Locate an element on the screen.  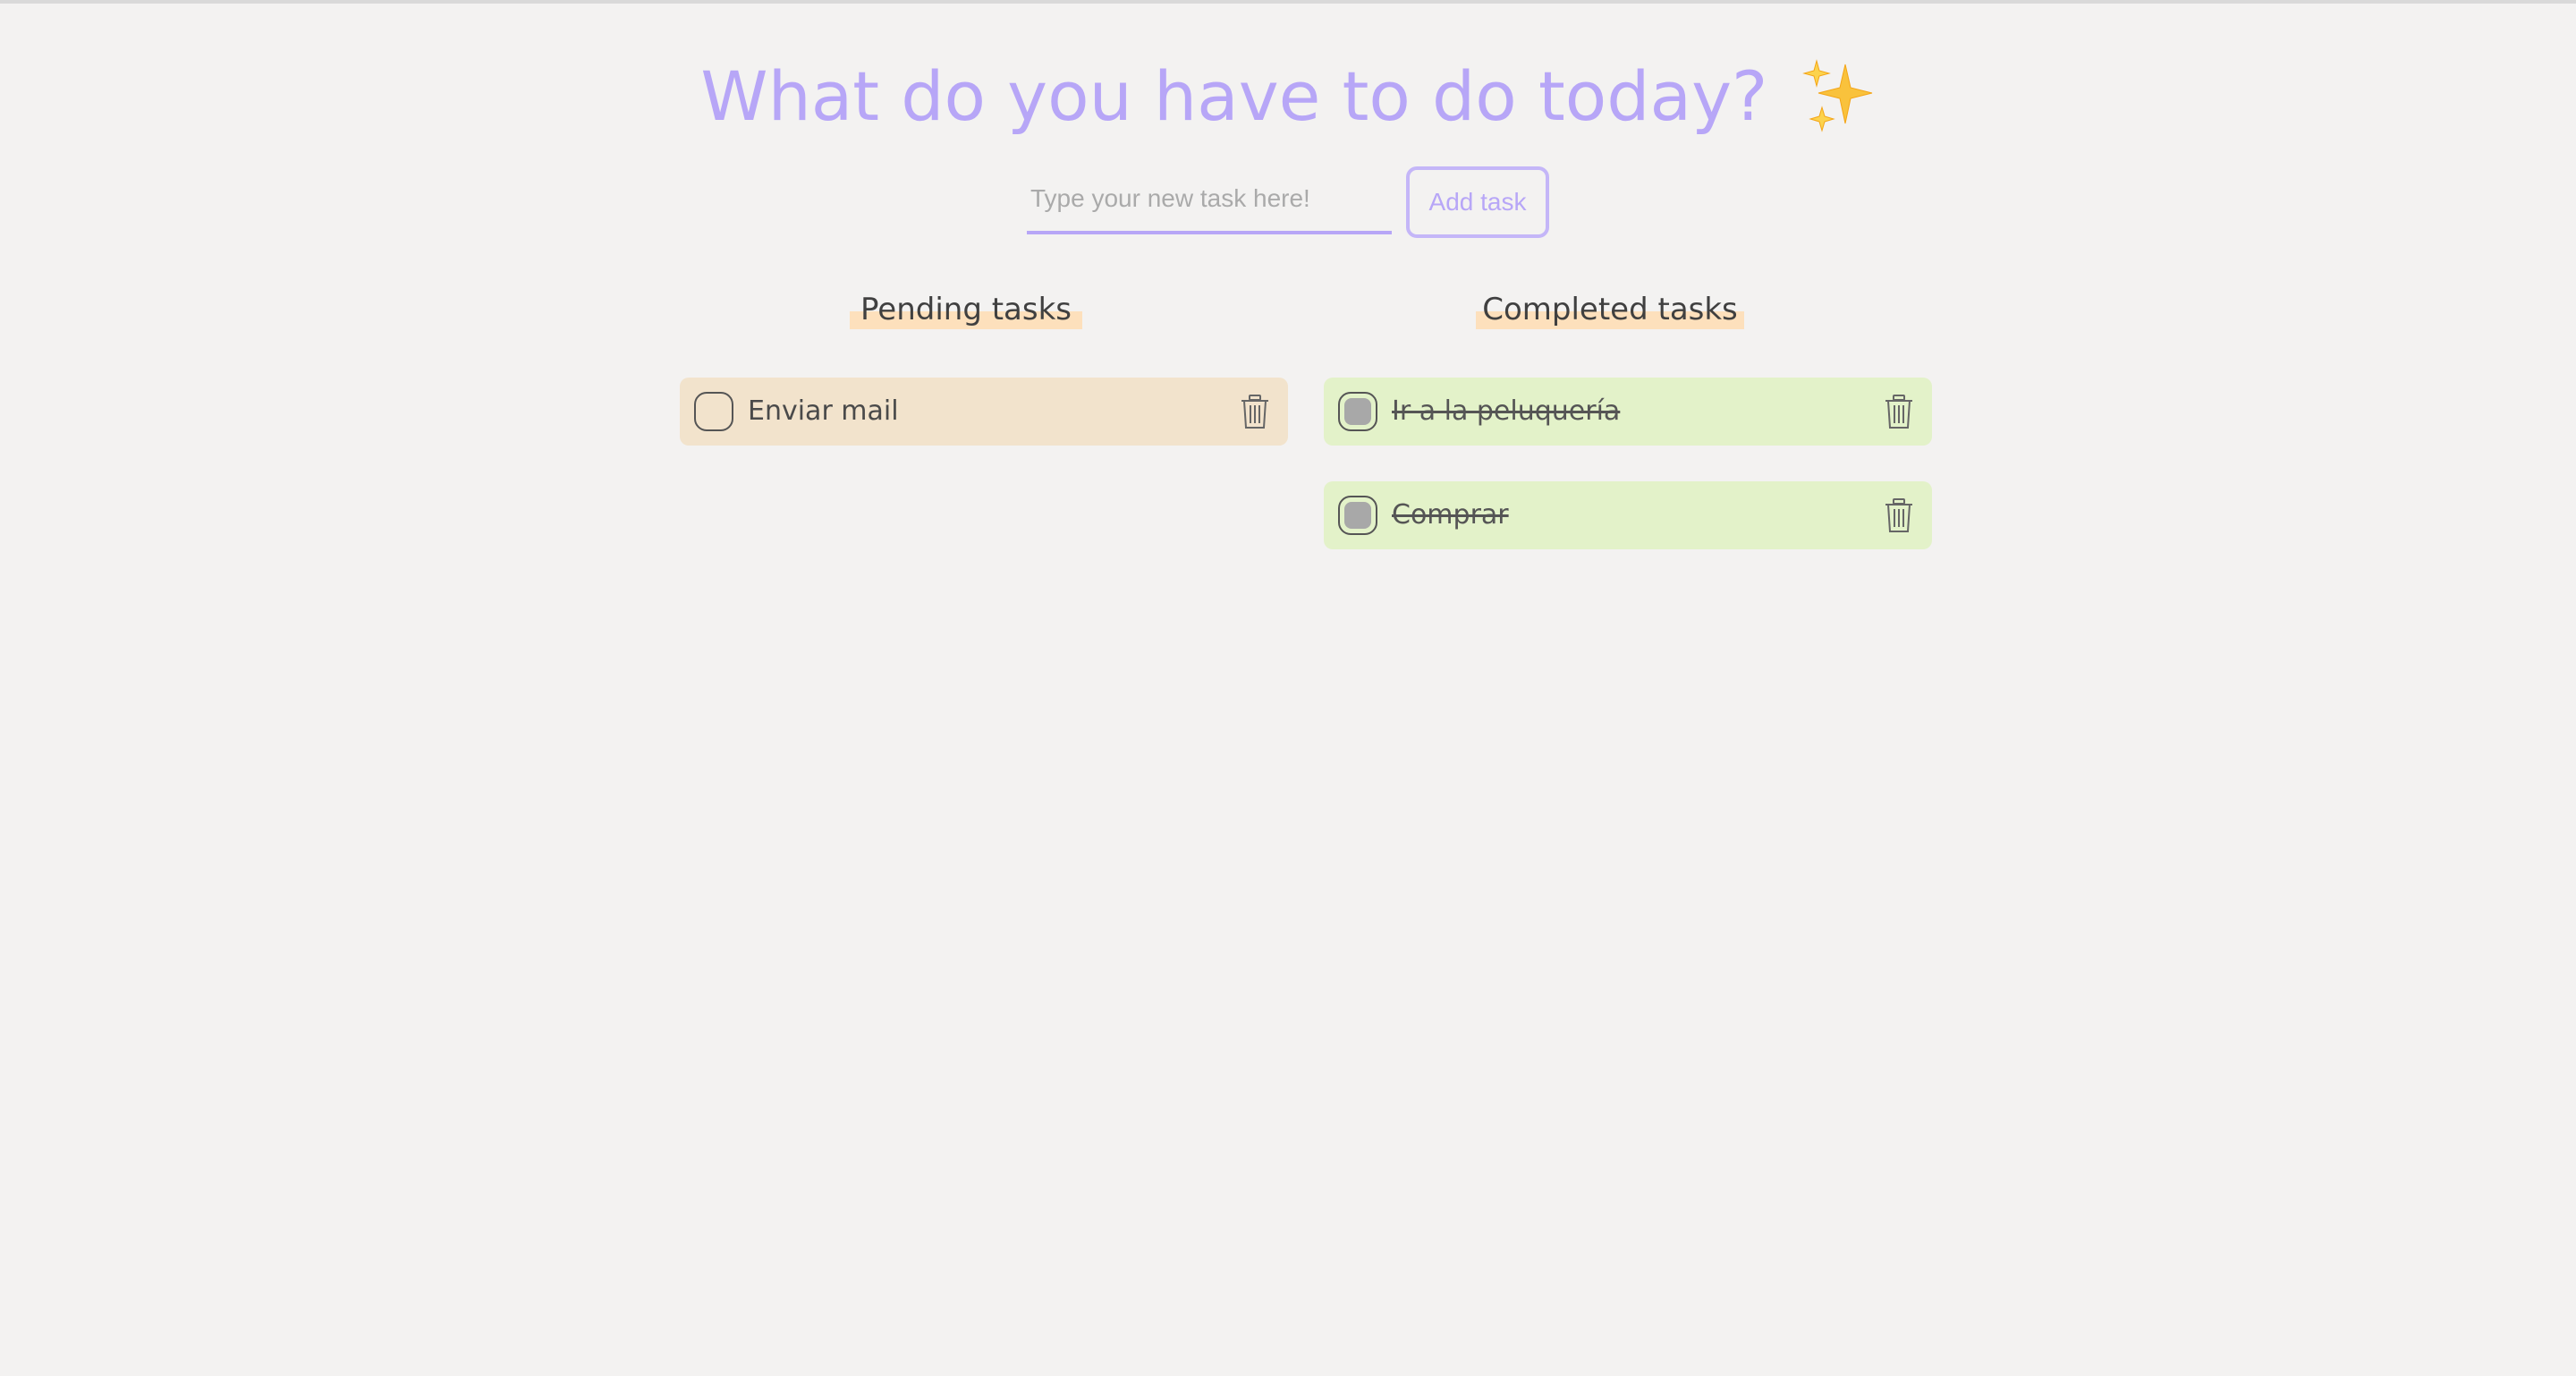
completed-tasks-heading-text: Completed tasks is located at coordinates (1610, 309).